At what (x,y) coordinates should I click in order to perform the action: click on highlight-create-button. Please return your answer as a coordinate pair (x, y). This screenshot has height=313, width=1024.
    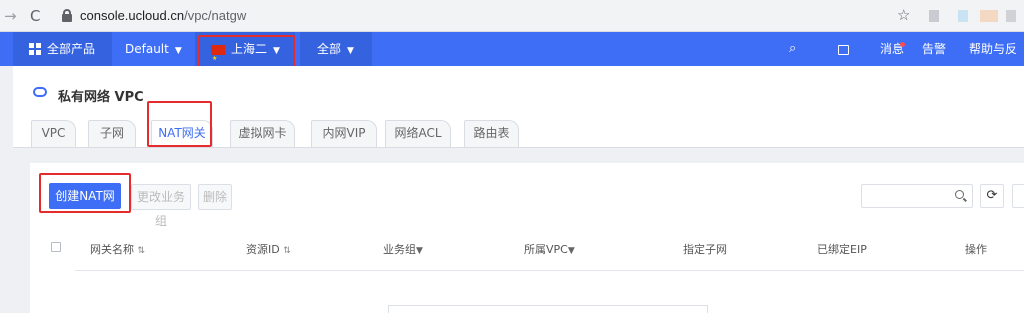
    Looking at the image, I should click on (85, 193).